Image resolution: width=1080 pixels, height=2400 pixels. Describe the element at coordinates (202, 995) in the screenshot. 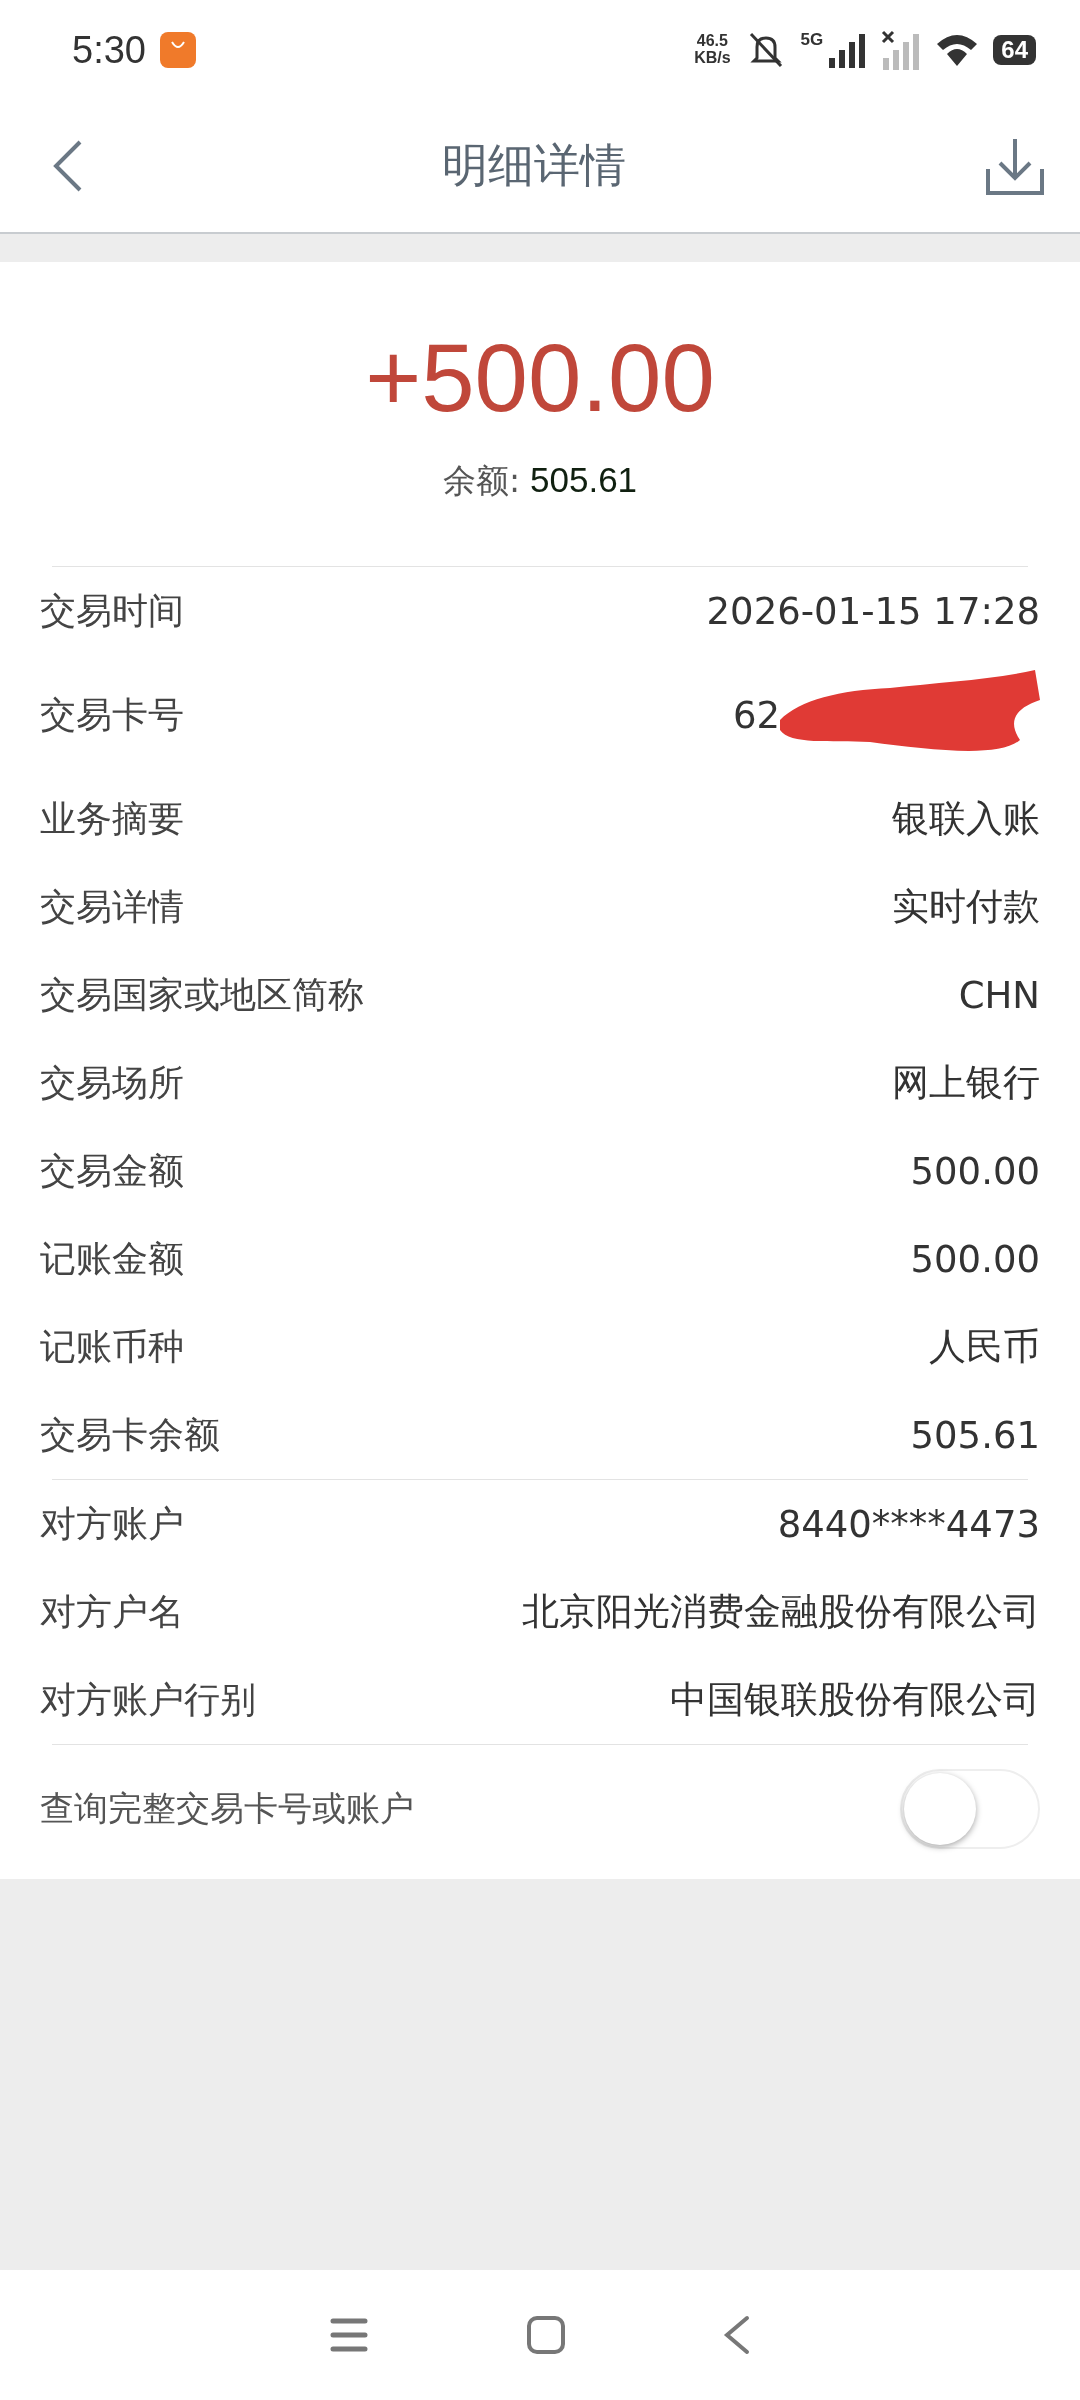

I see `detail-label: 交易国家或地区简称` at that location.